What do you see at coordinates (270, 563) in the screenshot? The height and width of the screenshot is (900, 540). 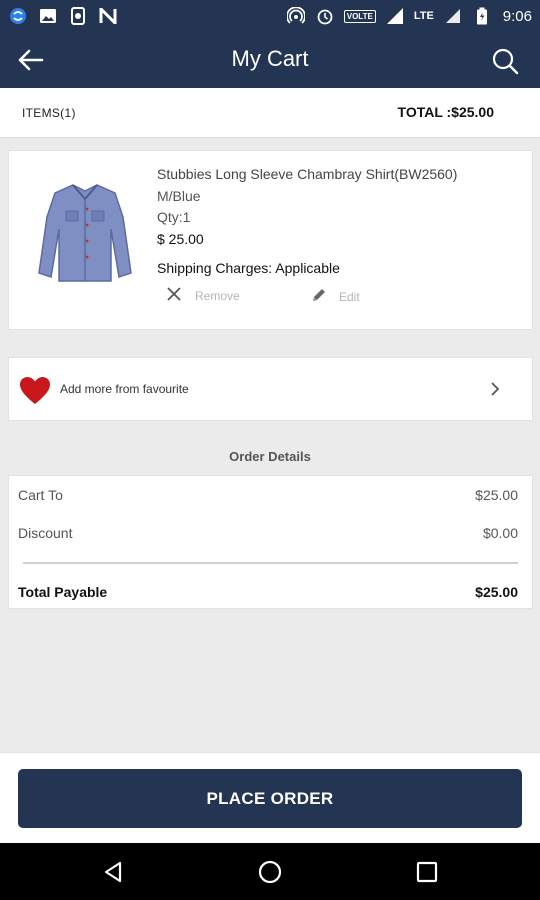 I see `divider` at bounding box center [270, 563].